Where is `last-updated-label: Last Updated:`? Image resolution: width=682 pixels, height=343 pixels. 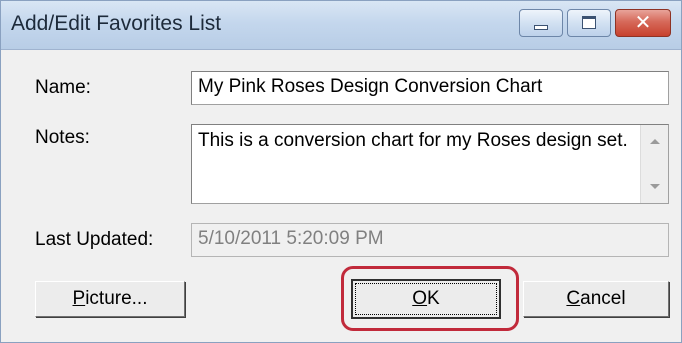
last-updated-label: Last Updated: is located at coordinates (94, 239).